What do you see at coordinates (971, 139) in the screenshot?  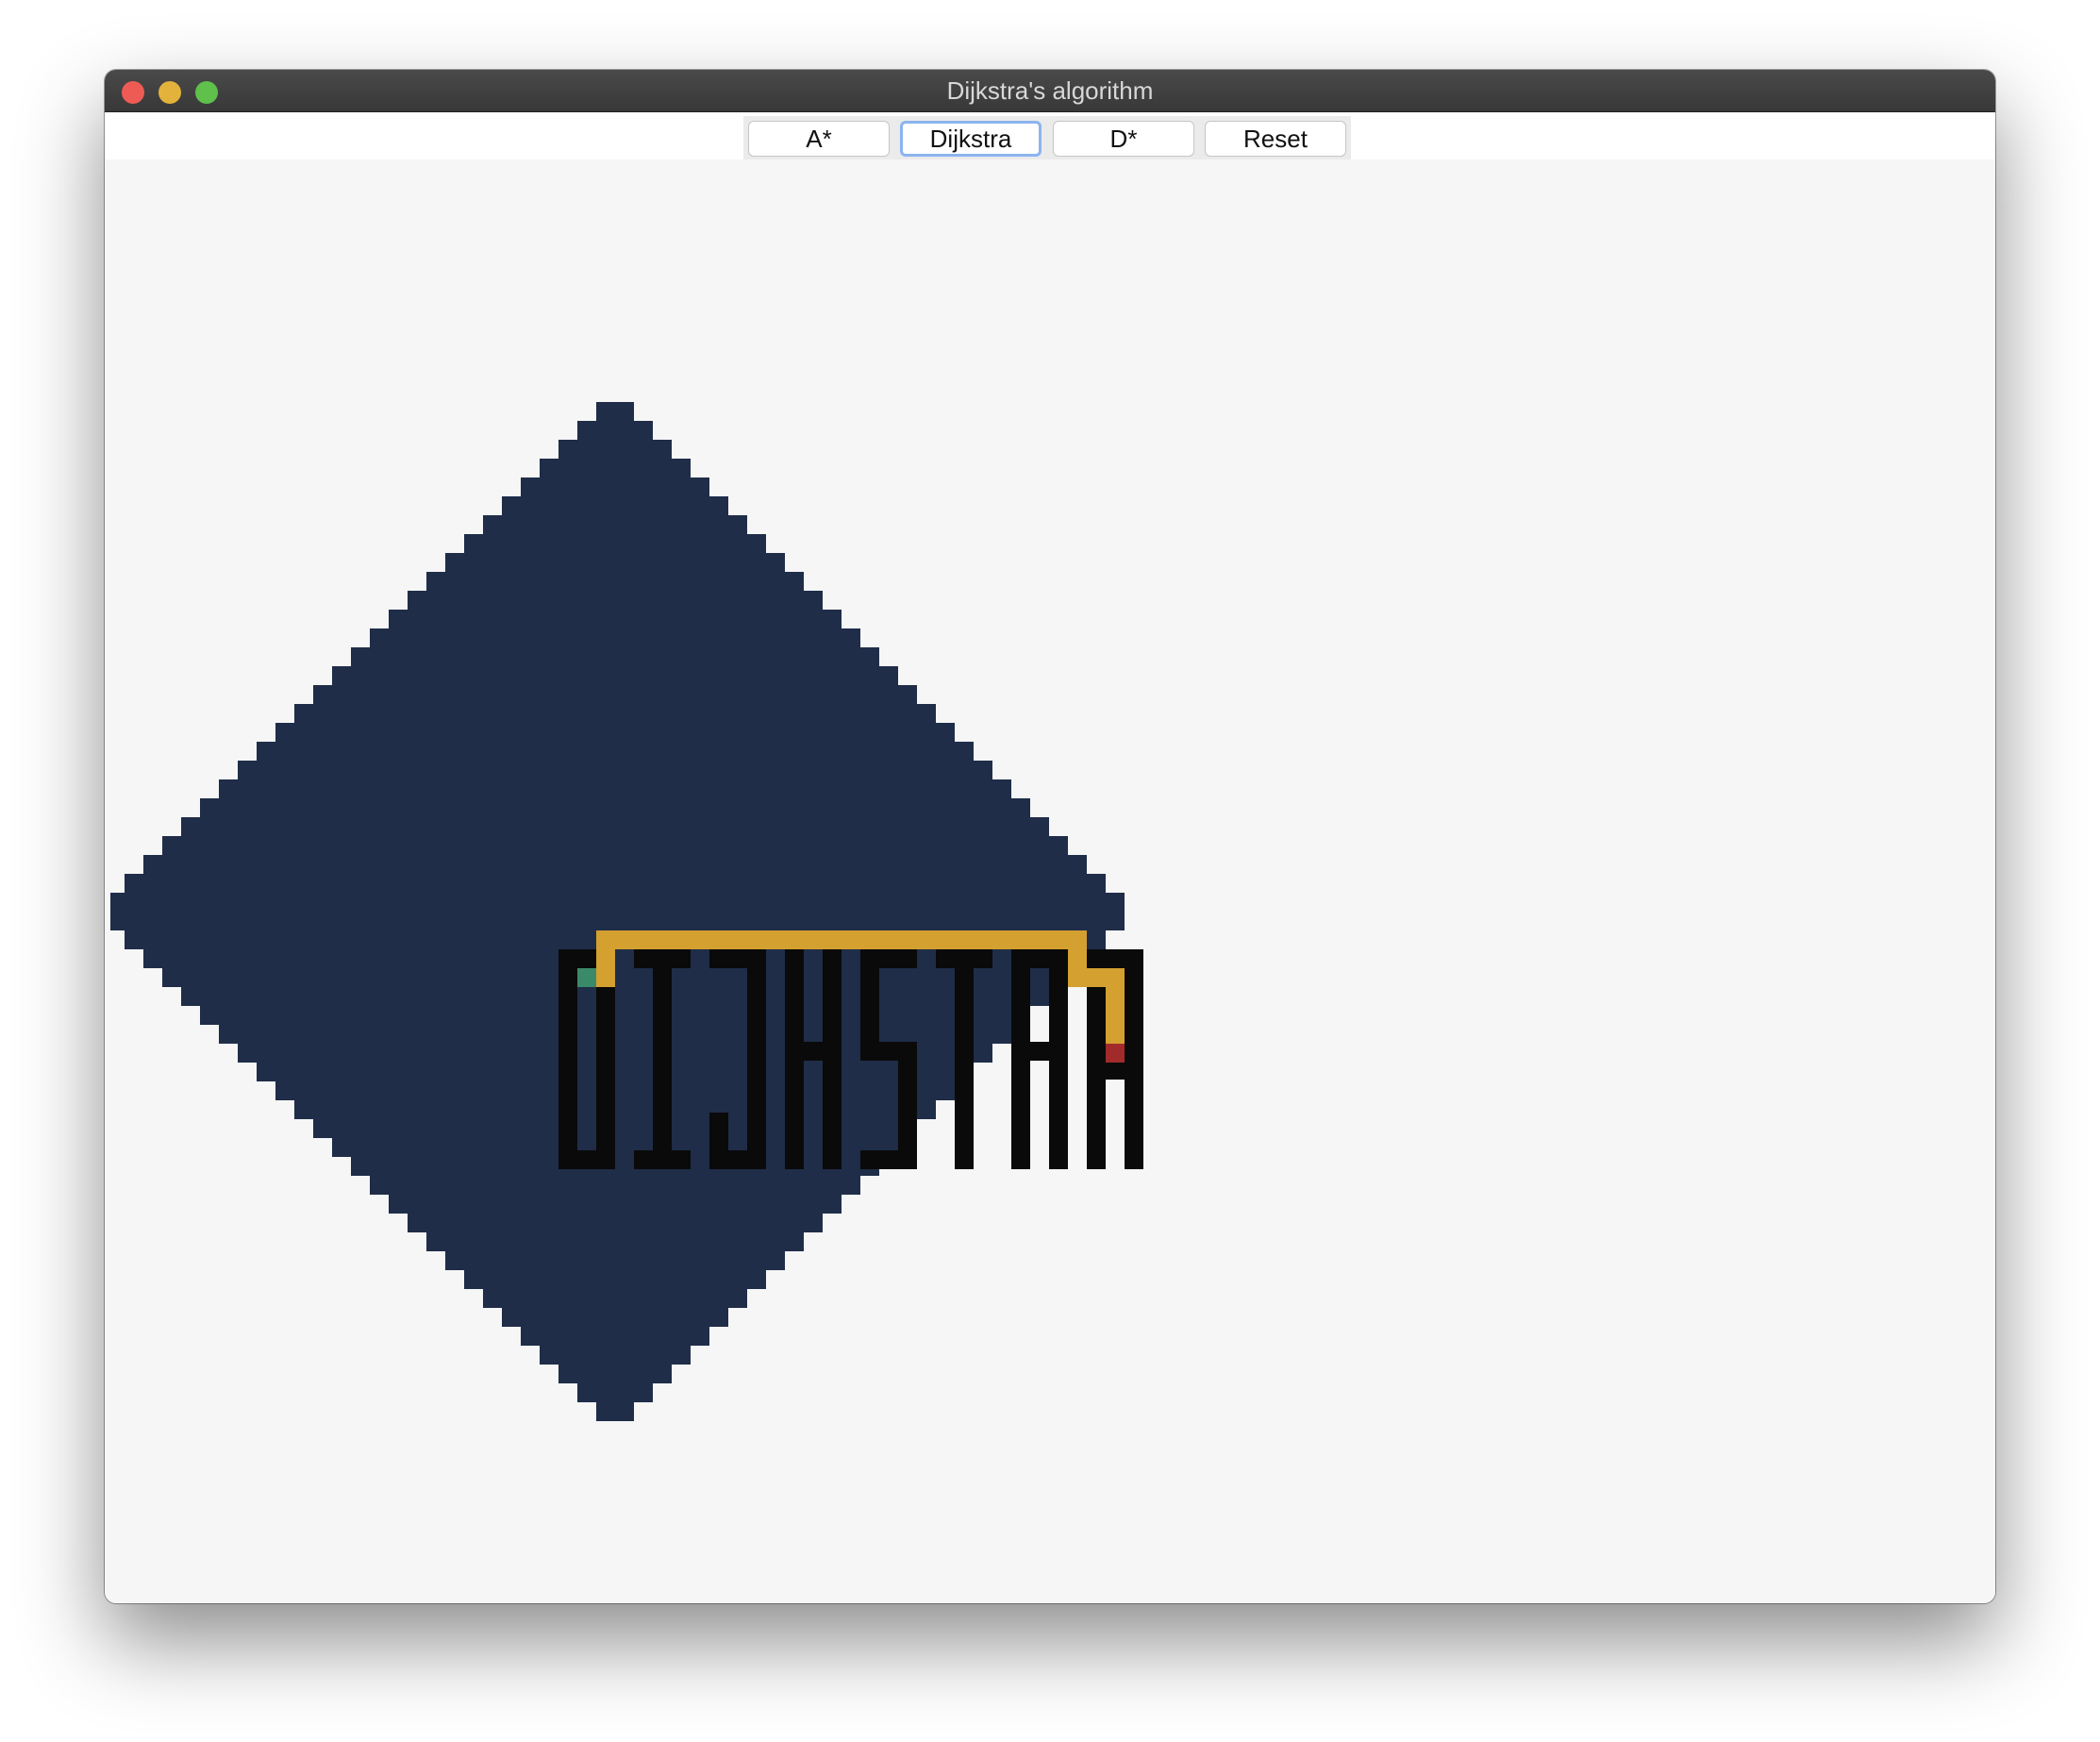 I see `dijkstra-button: Dijkstra` at bounding box center [971, 139].